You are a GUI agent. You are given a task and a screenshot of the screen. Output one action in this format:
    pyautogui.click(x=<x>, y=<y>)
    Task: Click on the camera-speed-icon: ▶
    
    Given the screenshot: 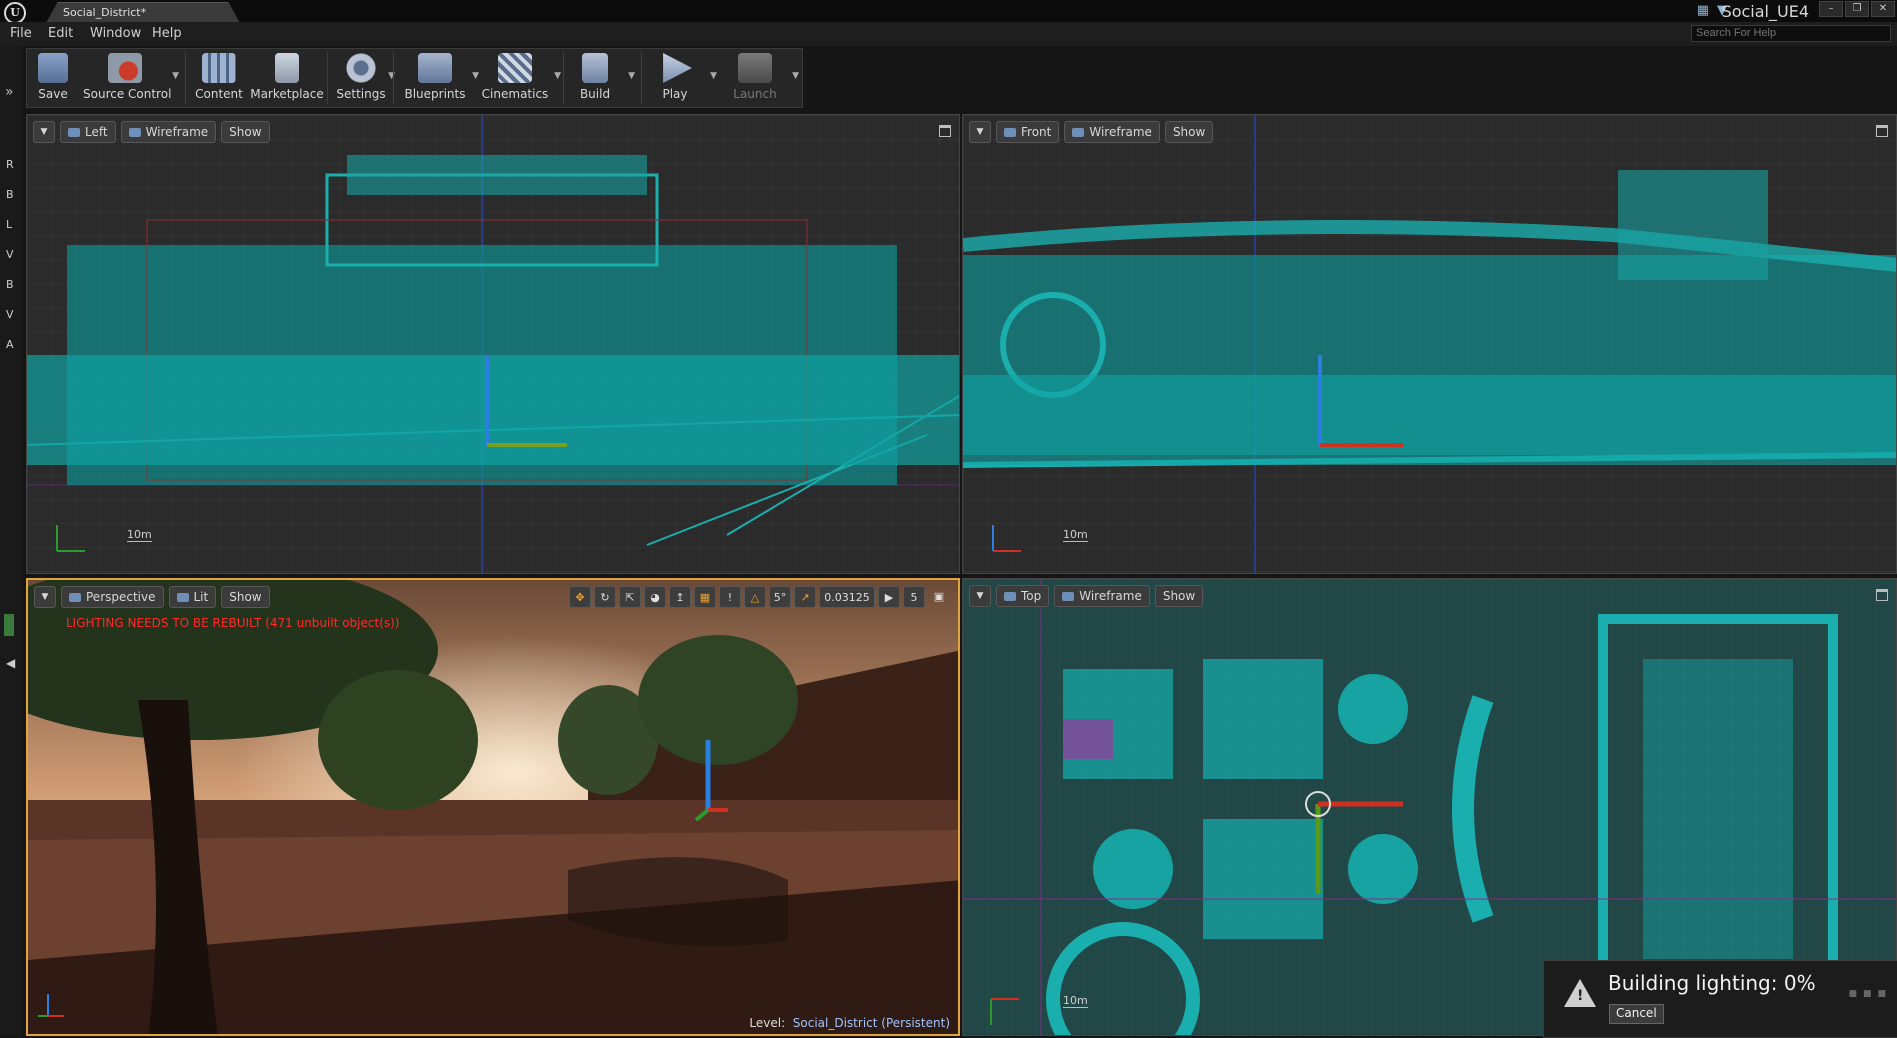 What is the action you would take?
    pyautogui.click(x=889, y=597)
    